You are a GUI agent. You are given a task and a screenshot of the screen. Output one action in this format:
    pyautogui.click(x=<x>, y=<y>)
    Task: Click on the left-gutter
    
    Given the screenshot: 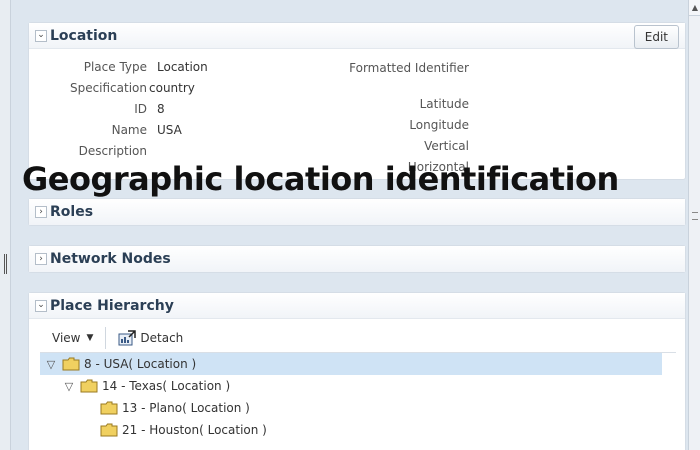 What is the action you would take?
    pyautogui.click(x=5, y=225)
    